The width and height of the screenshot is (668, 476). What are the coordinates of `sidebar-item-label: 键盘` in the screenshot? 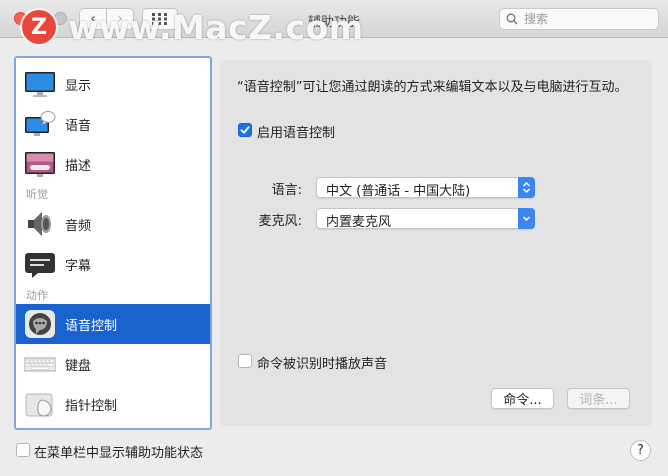 It's located at (78, 366).